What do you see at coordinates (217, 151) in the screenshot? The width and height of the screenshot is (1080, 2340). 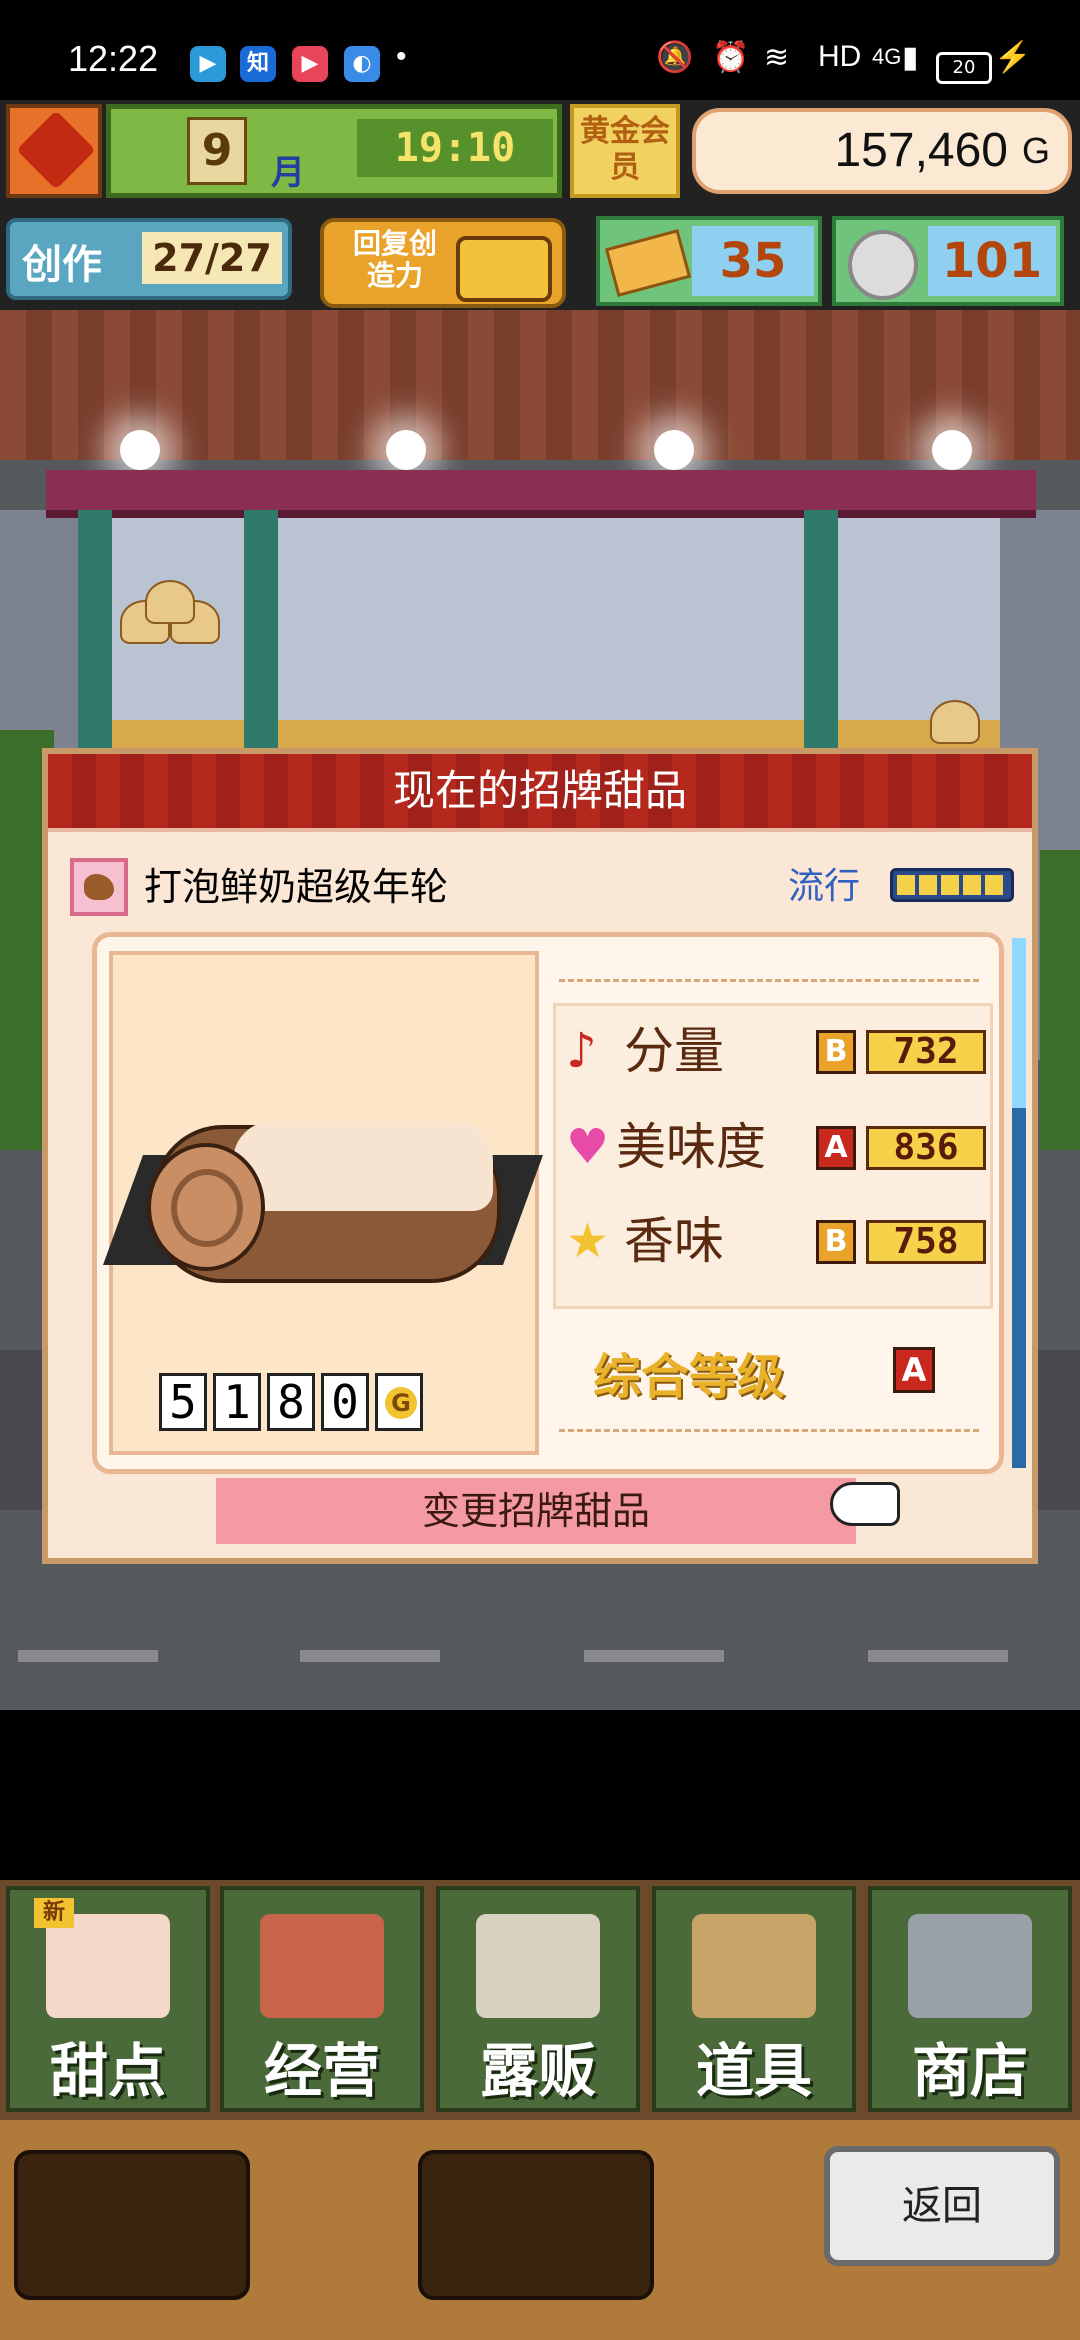 I see `month-value: 9` at bounding box center [217, 151].